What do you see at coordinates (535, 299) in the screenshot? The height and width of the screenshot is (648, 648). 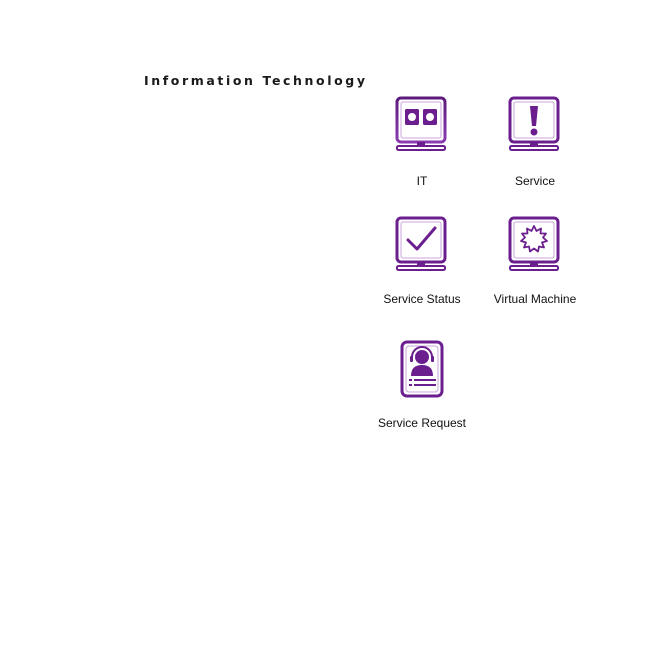 I see `tile-label: Virtual Machine` at bounding box center [535, 299].